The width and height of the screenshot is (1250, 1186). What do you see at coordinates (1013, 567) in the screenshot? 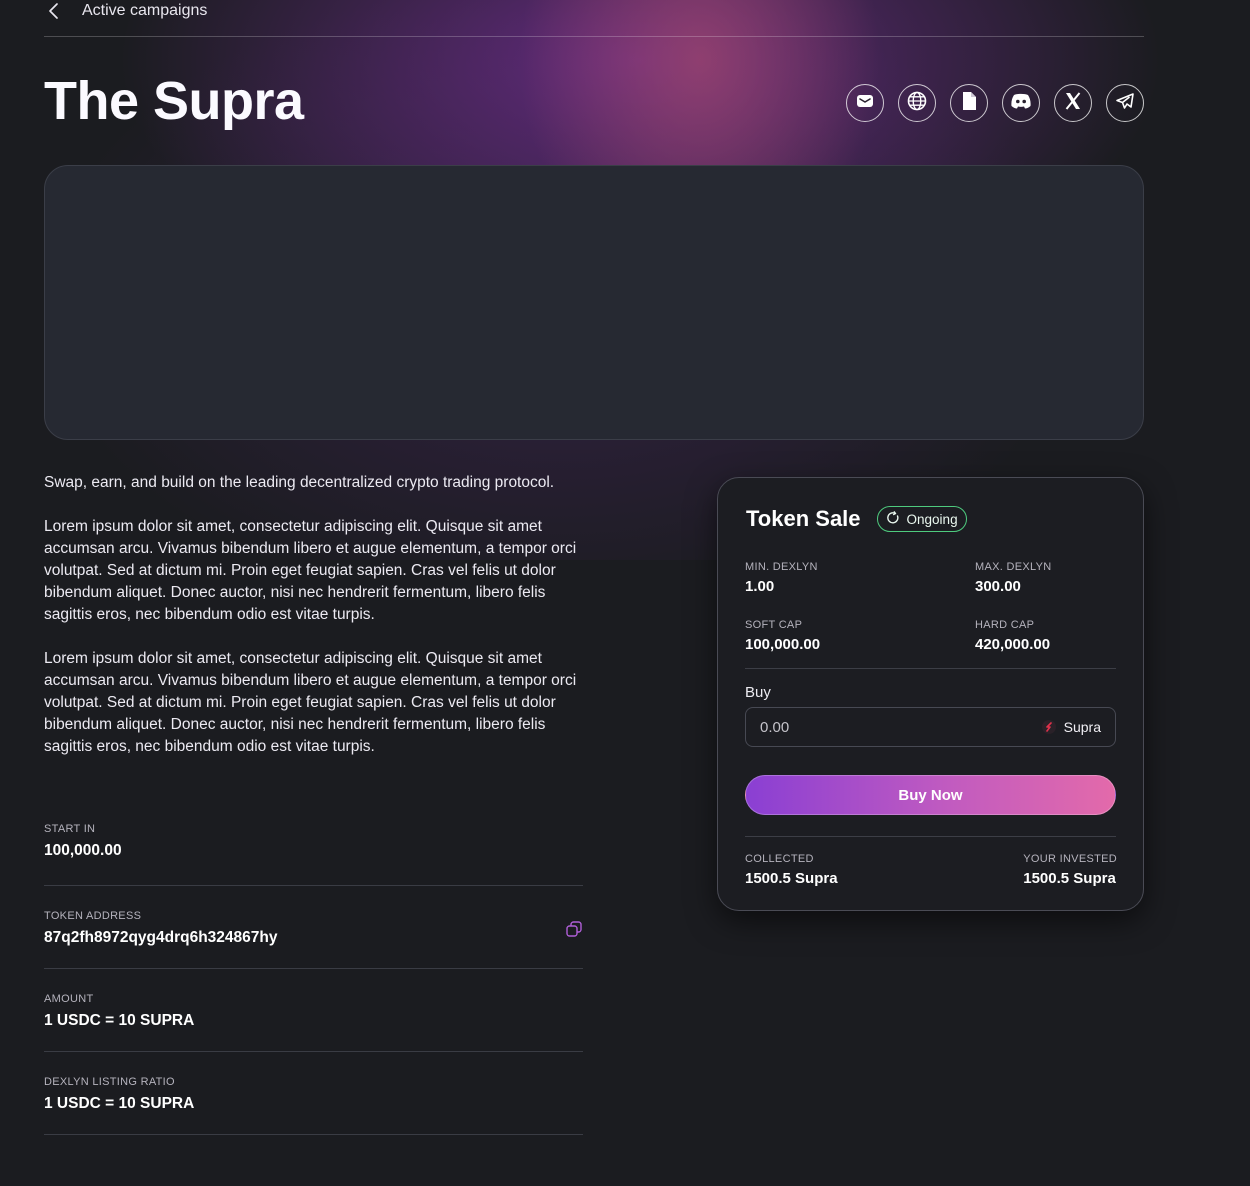
I see `stat-label: MAX. DEXLYN` at bounding box center [1013, 567].